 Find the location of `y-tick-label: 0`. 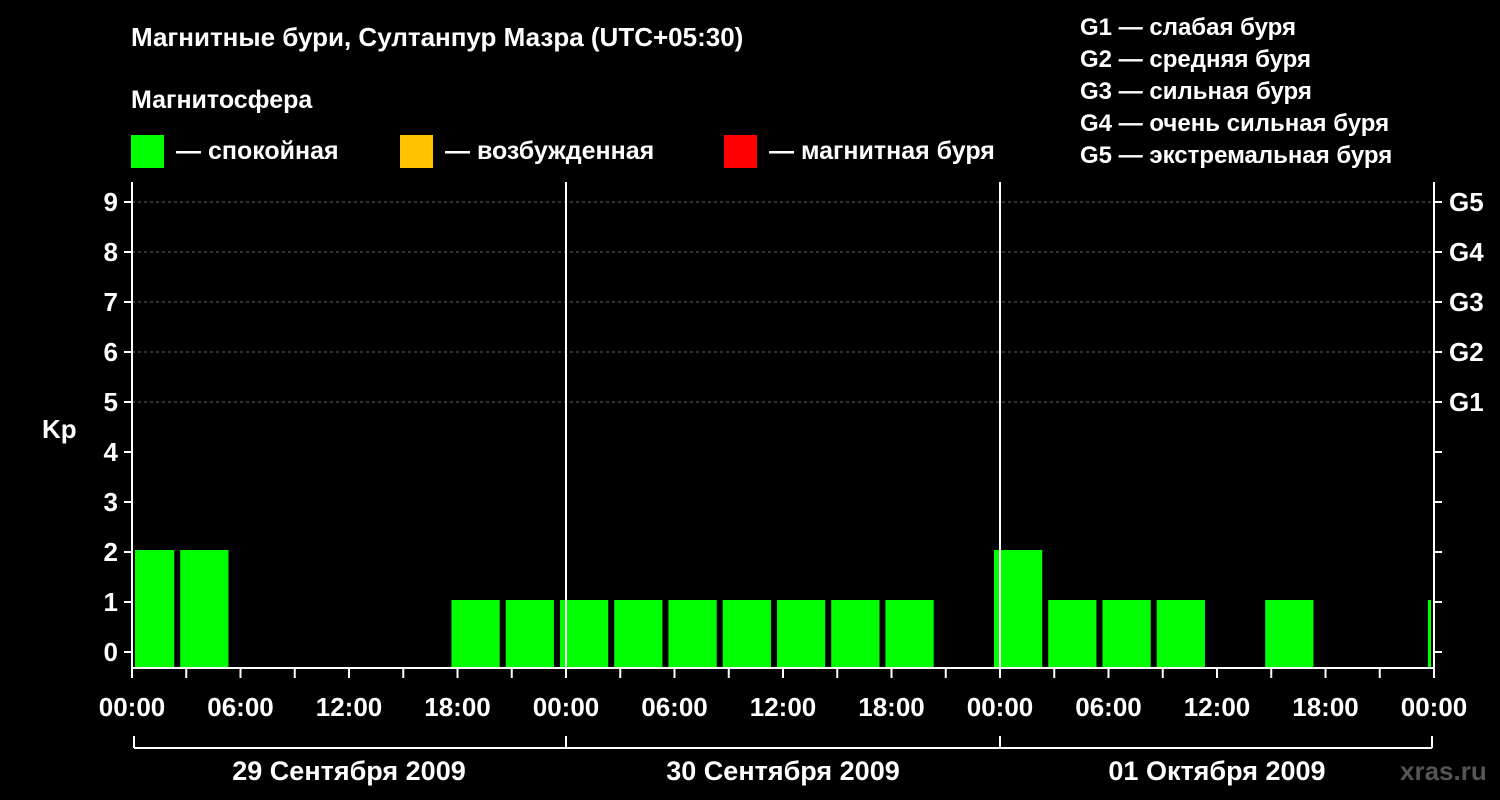

y-tick-label: 0 is located at coordinates (111, 652).